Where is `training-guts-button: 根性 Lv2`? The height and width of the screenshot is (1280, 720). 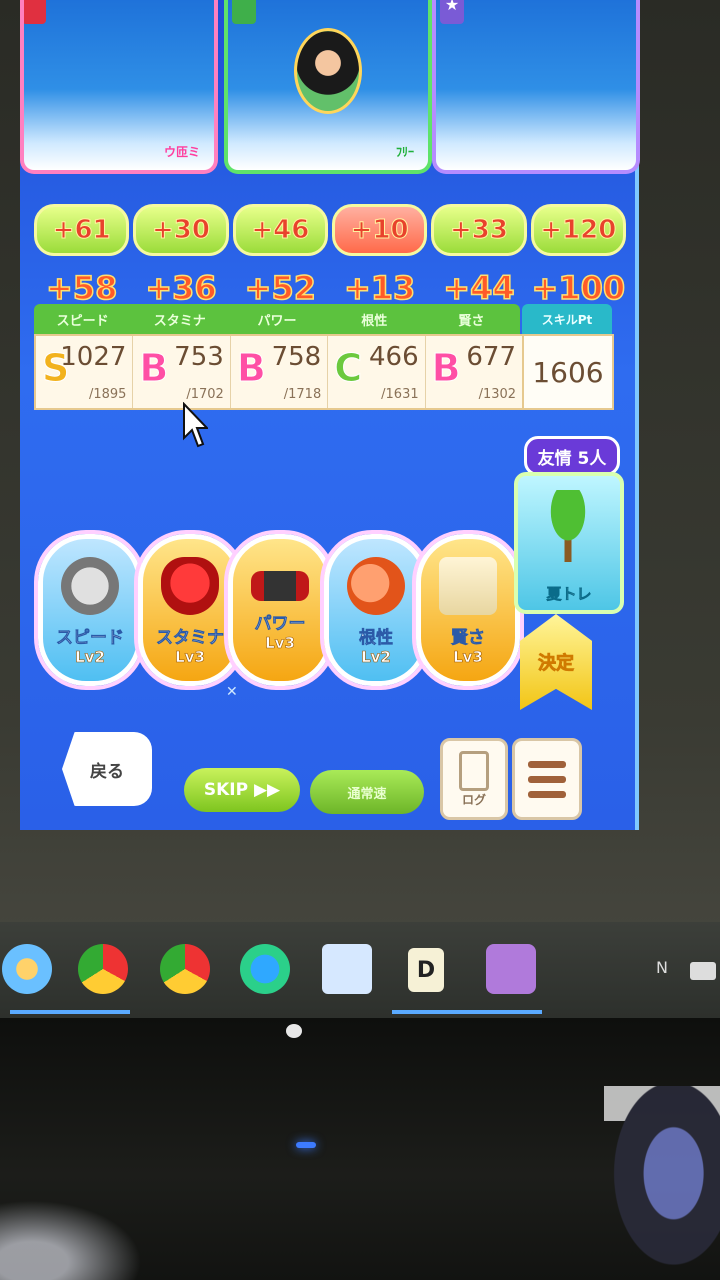 training-guts-button: 根性 Lv2 is located at coordinates (376, 610).